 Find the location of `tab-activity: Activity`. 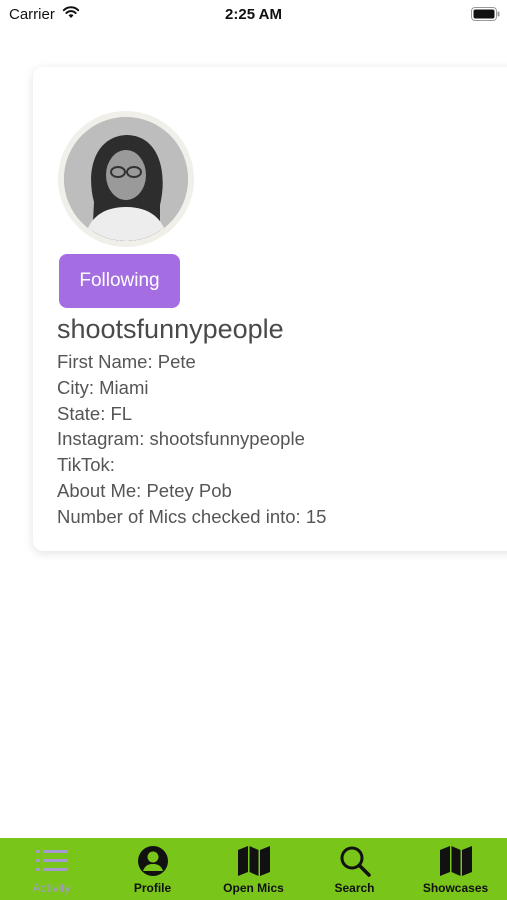

tab-activity: Activity is located at coordinates (51, 869).